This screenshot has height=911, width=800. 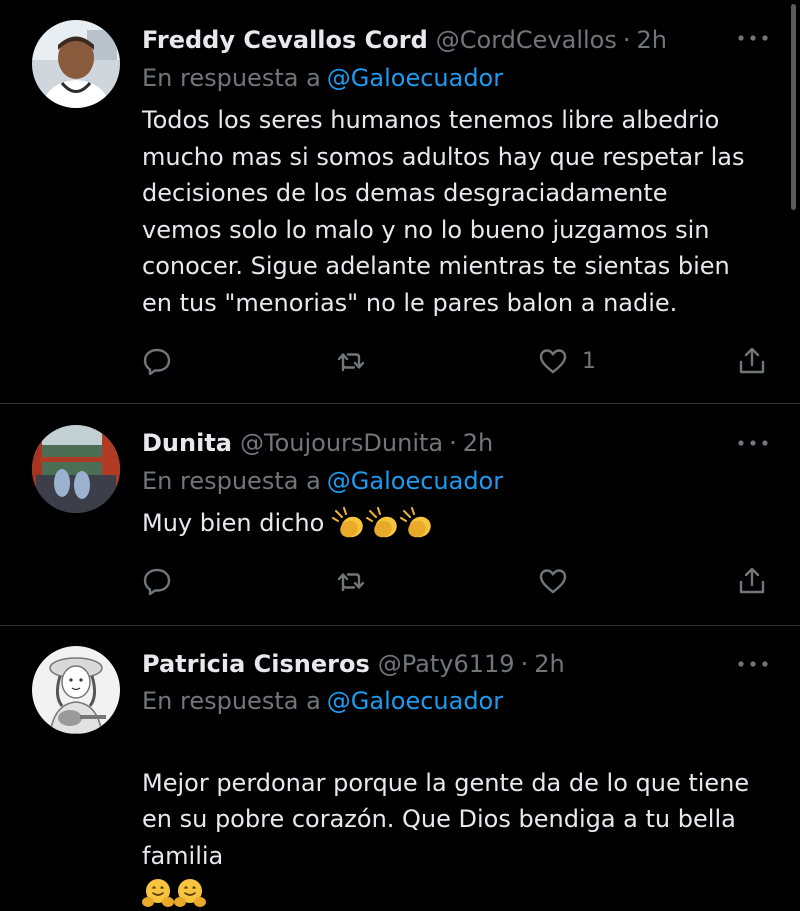 What do you see at coordinates (187, 443) in the screenshot?
I see `display-name: Dunita` at bounding box center [187, 443].